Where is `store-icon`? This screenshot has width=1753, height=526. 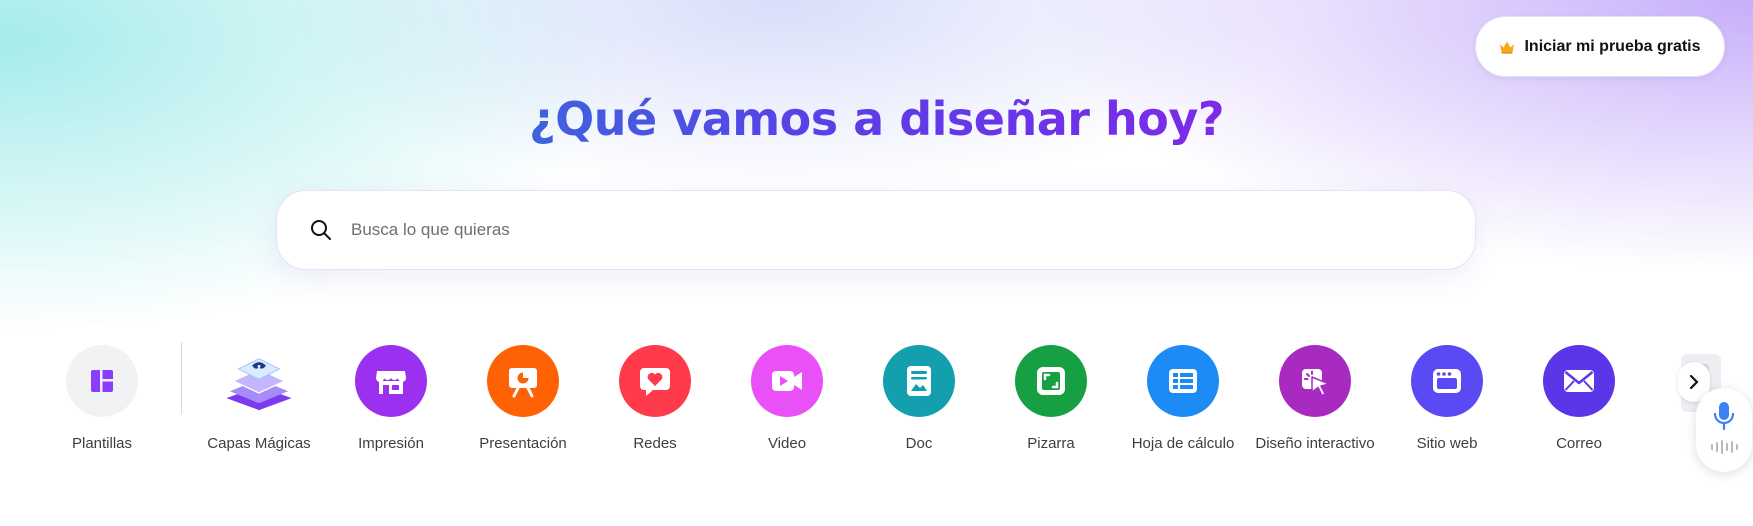 store-icon is located at coordinates (391, 381).